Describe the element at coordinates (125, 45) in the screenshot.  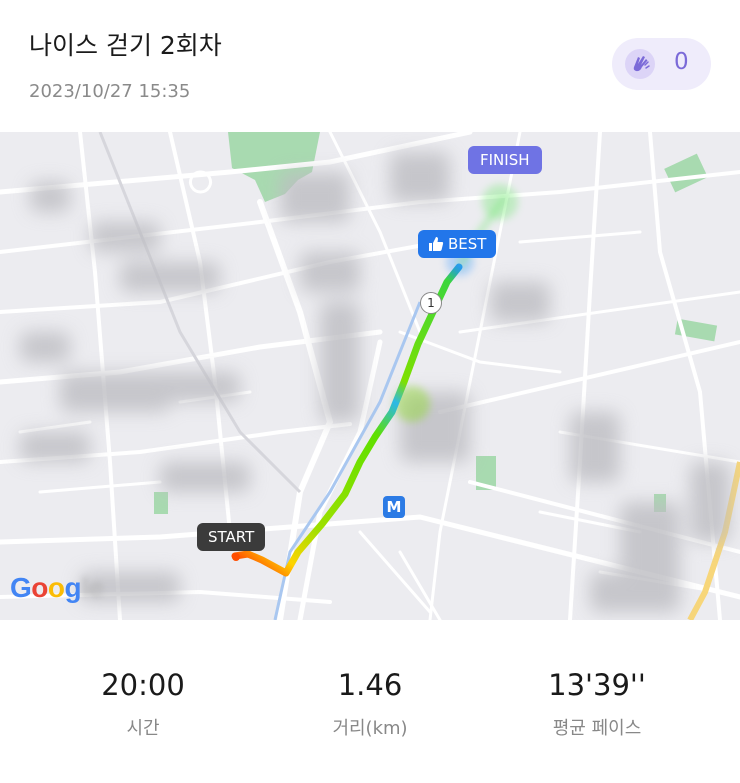
I see `activity-title: 나이스 걷기 2회차` at that location.